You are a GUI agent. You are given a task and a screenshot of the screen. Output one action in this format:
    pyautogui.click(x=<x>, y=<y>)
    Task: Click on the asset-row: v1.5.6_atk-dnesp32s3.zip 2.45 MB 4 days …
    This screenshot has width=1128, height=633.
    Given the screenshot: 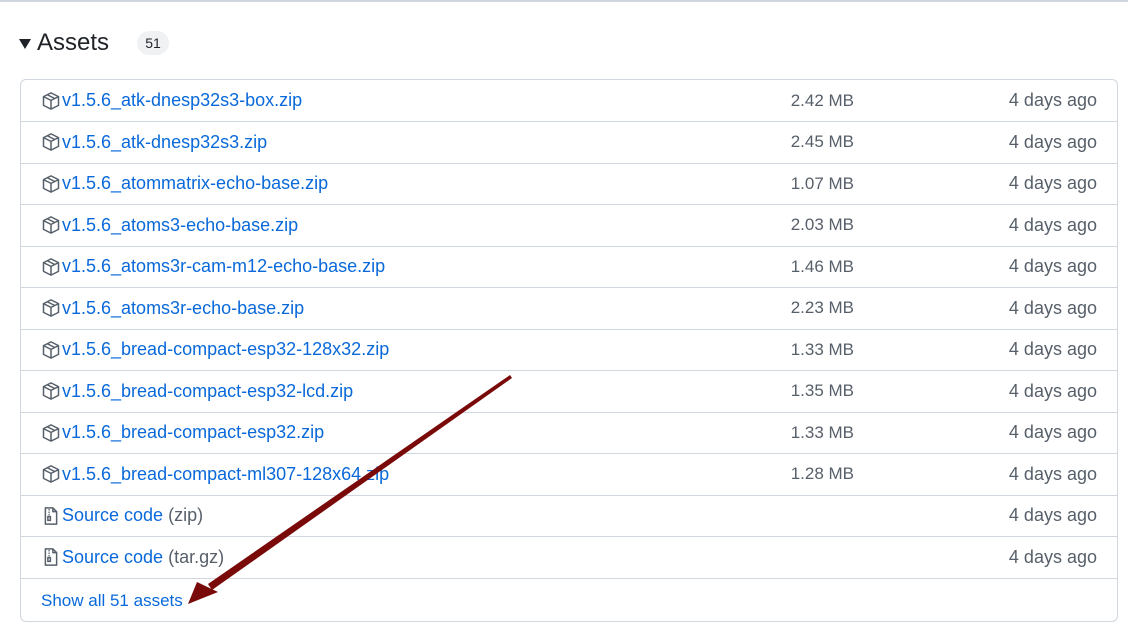 What is the action you would take?
    pyautogui.click(x=569, y=143)
    